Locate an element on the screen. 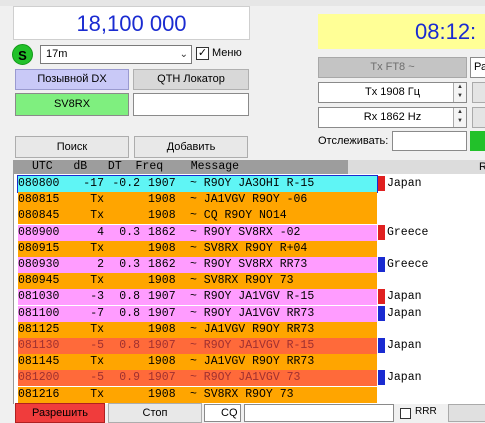 This screenshot has width=485, height=423. cq-field: CQ is located at coordinates (222, 413).